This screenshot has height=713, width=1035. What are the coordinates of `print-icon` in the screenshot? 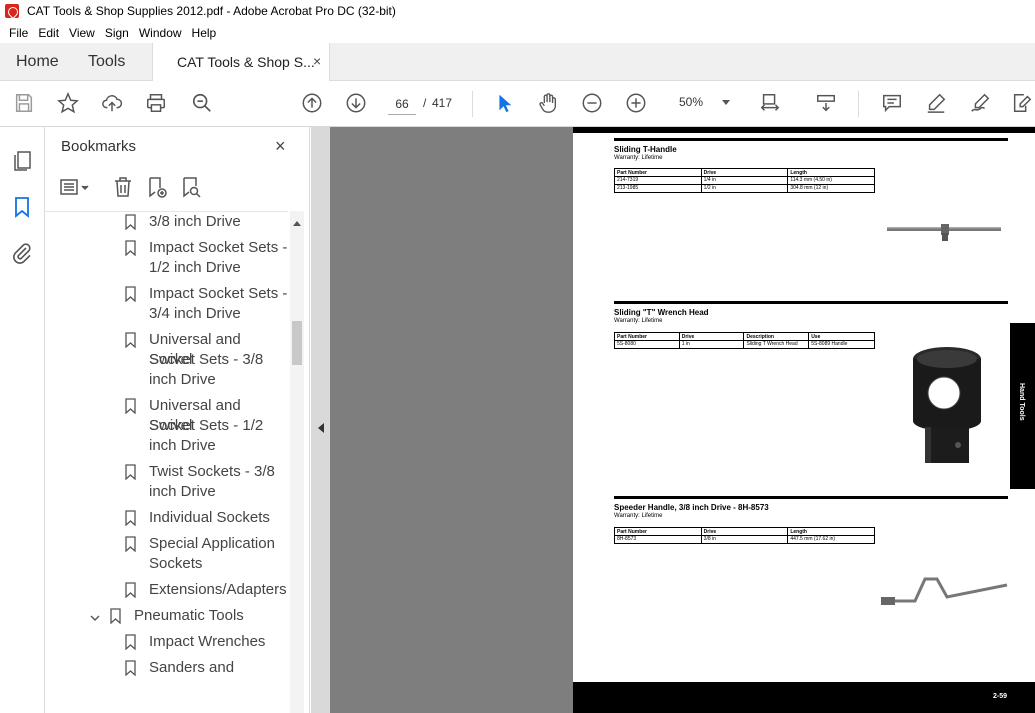 It's located at (156, 103).